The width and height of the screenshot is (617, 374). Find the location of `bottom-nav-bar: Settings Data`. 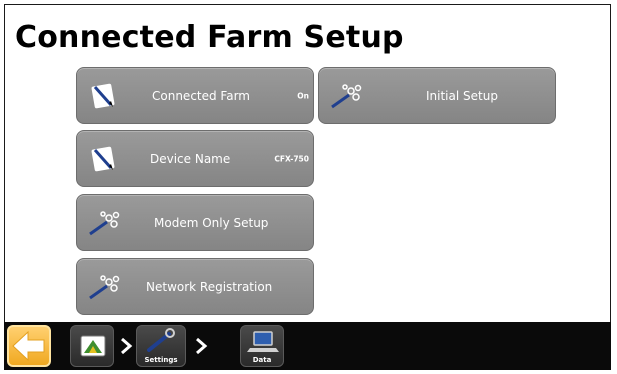

bottom-nav-bar: Settings Data is located at coordinates (307, 346).